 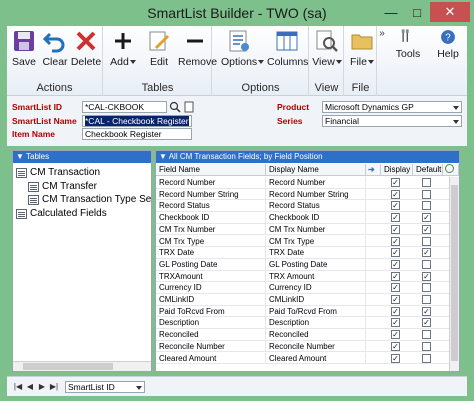 What do you see at coordinates (391, 12) in the screenshot?
I see `minimize-button: —` at bounding box center [391, 12].